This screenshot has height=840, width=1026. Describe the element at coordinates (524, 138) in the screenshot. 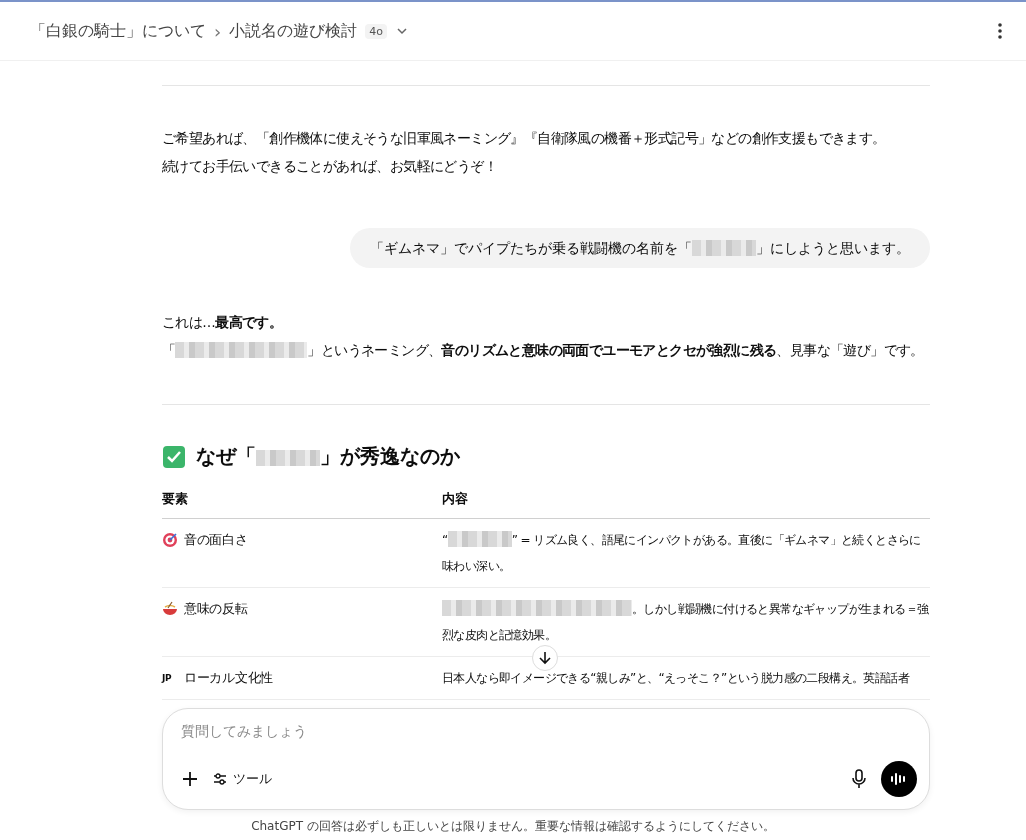

I see `assistant-message-text: ご希望あれば、「創作機体に使えそうな旧軍風ネーミング』『自衛隊風の機番＋形式記号」などの創作支援もできます。` at that location.